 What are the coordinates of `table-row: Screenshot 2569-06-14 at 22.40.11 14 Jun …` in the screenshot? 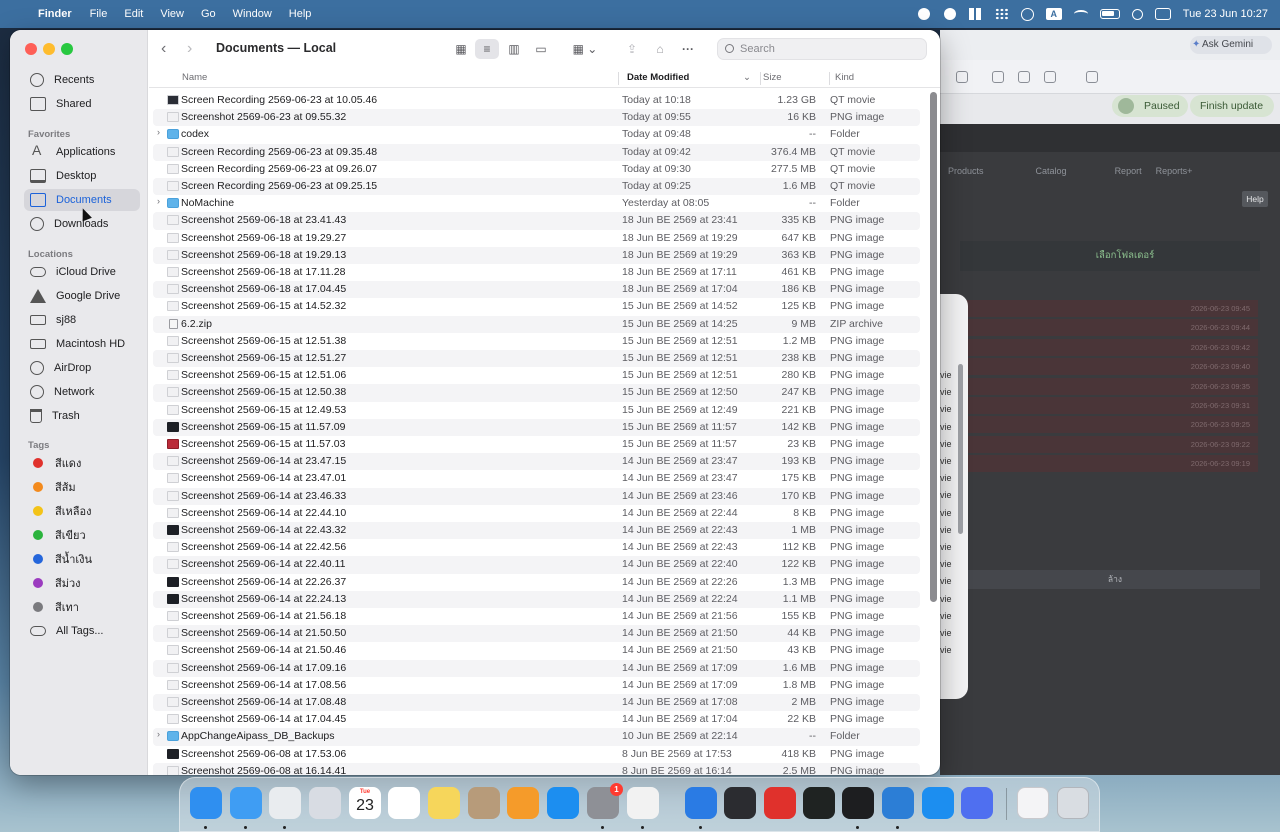 It's located at (536, 565).